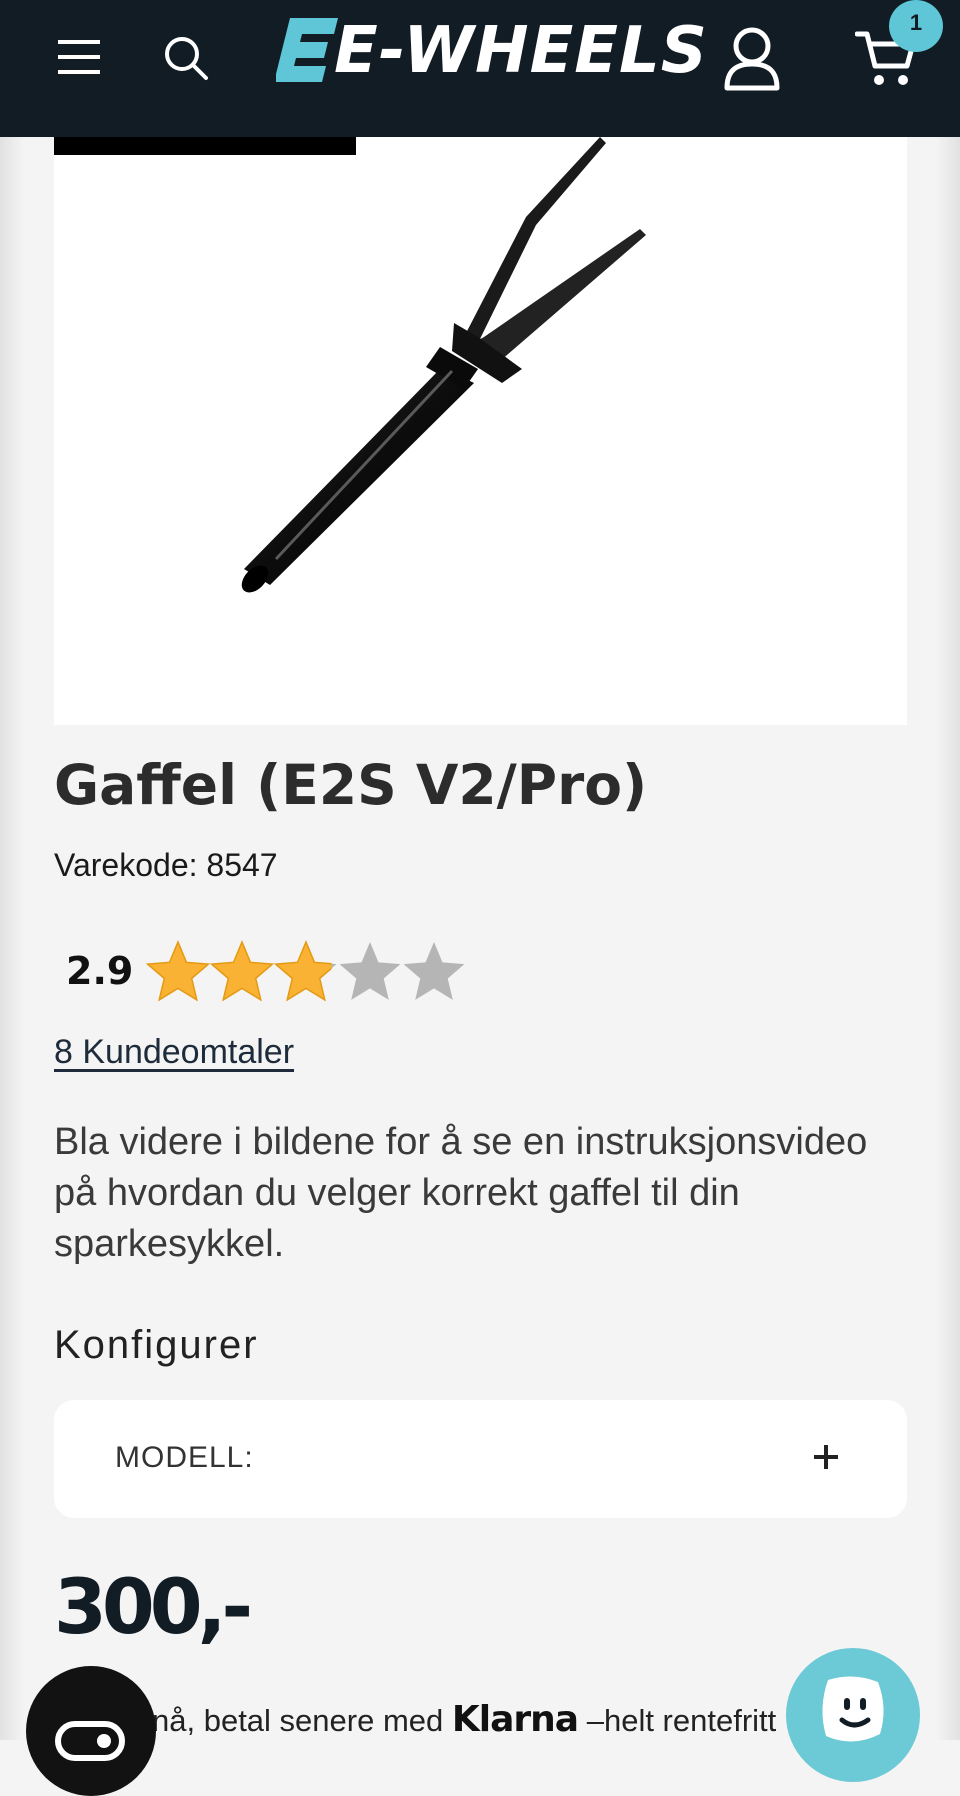  I want to click on chat-launcher-button, so click(91, 1731).